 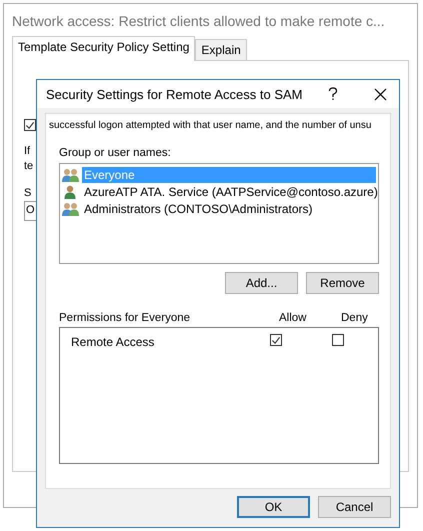 I want to click on description-text: If, so click(x=27, y=151).